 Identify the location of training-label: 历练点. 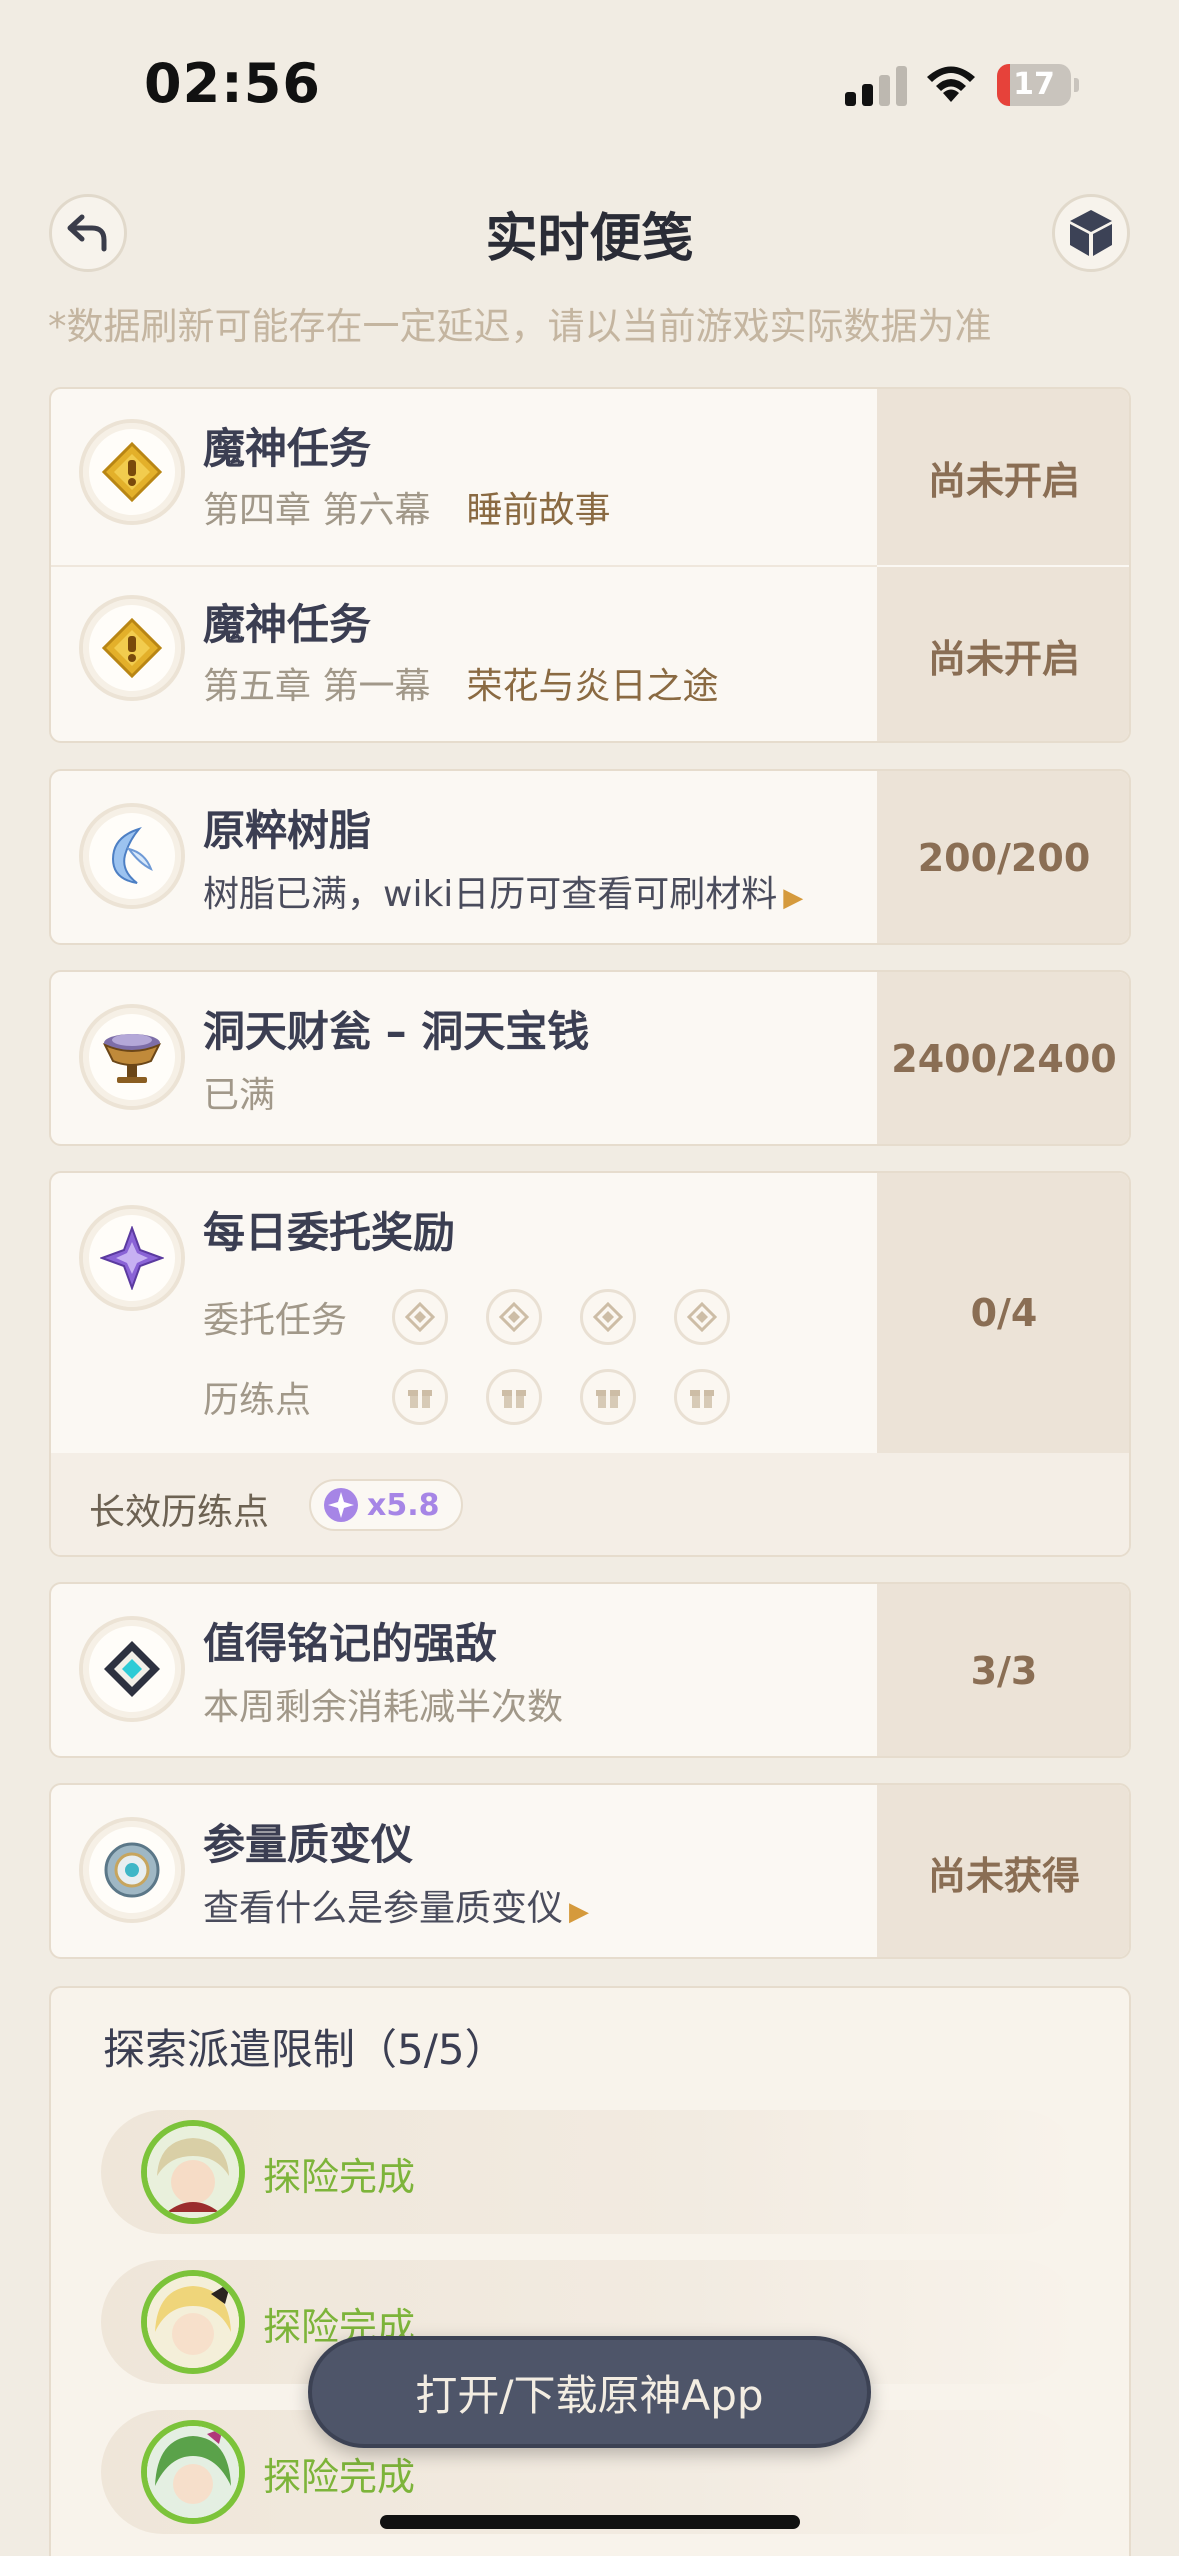
(257, 1400).